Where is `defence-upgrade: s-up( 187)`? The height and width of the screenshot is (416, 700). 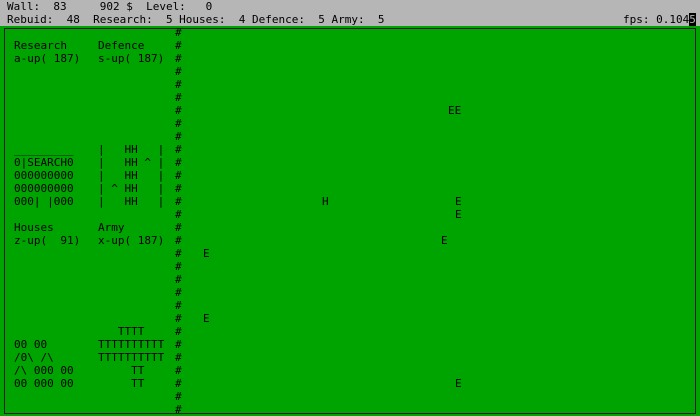
defence-upgrade: s-up( 187) is located at coordinates (131, 58).